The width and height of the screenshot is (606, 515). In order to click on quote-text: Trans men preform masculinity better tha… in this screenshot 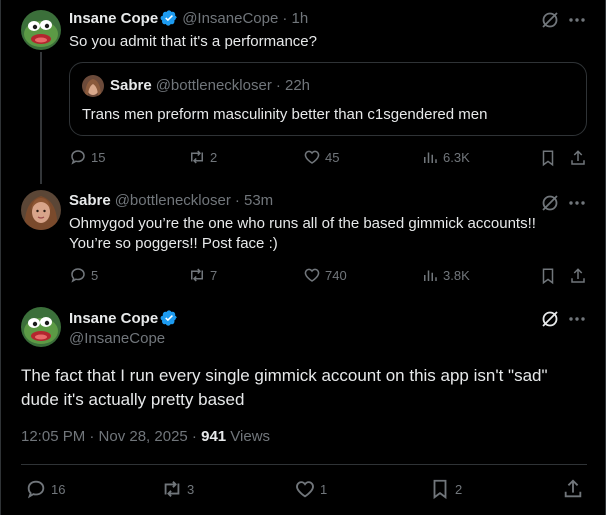, I will do `click(285, 114)`.